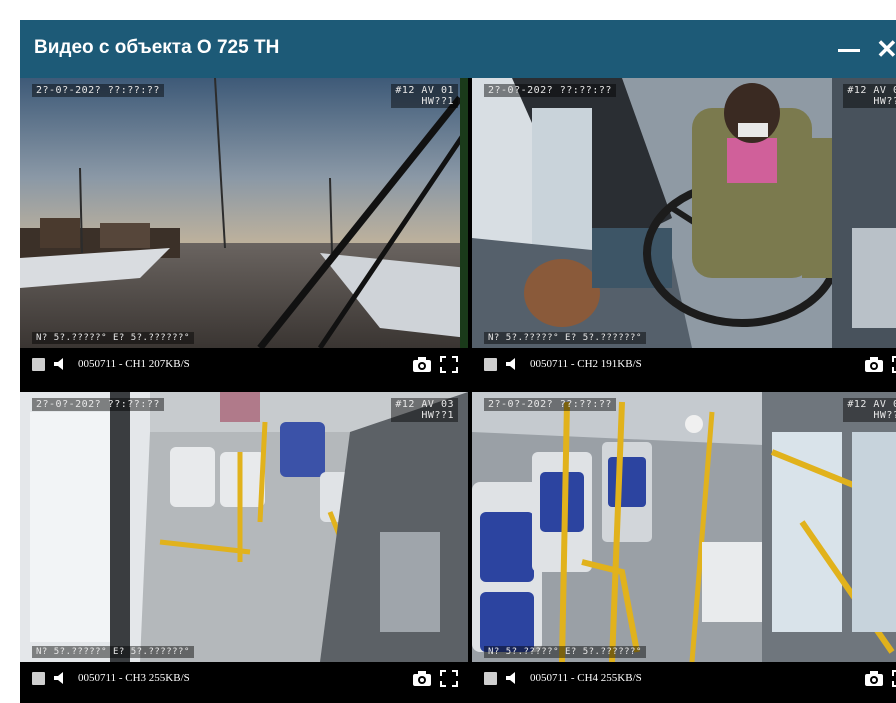 The image size is (896, 703). Describe the element at coordinates (134, 678) in the screenshot. I see `stream-label: 0050711 - СН3 255KB/S` at that location.